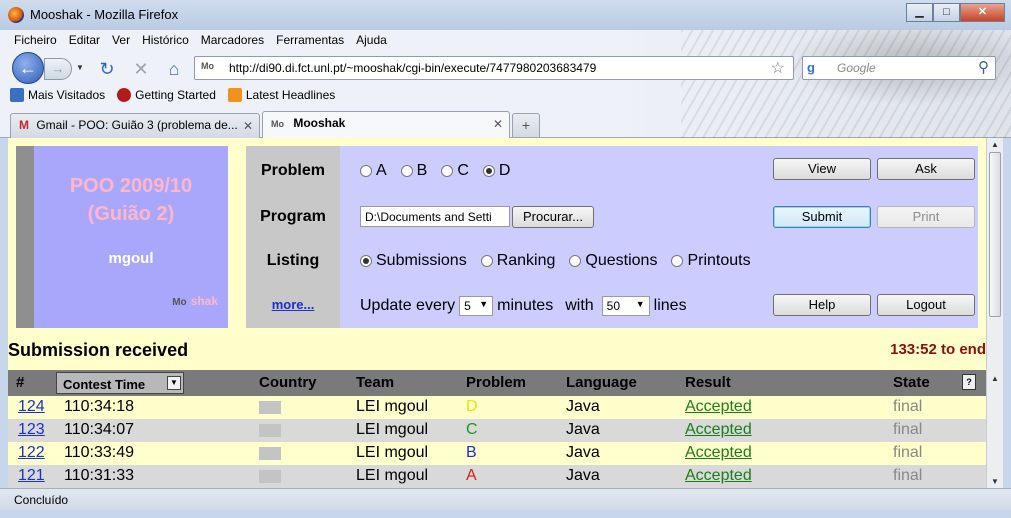 The width and height of the screenshot is (1011, 518). What do you see at coordinates (120, 383) in the screenshot?
I see `contest-time-sort: Contest Time ▼` at bounding box center [120, 383].